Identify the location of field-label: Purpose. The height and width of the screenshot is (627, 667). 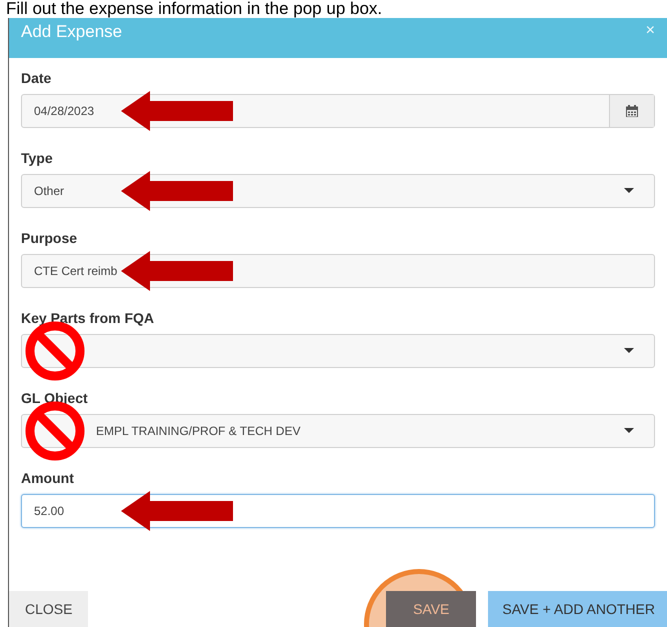
(49, 238).